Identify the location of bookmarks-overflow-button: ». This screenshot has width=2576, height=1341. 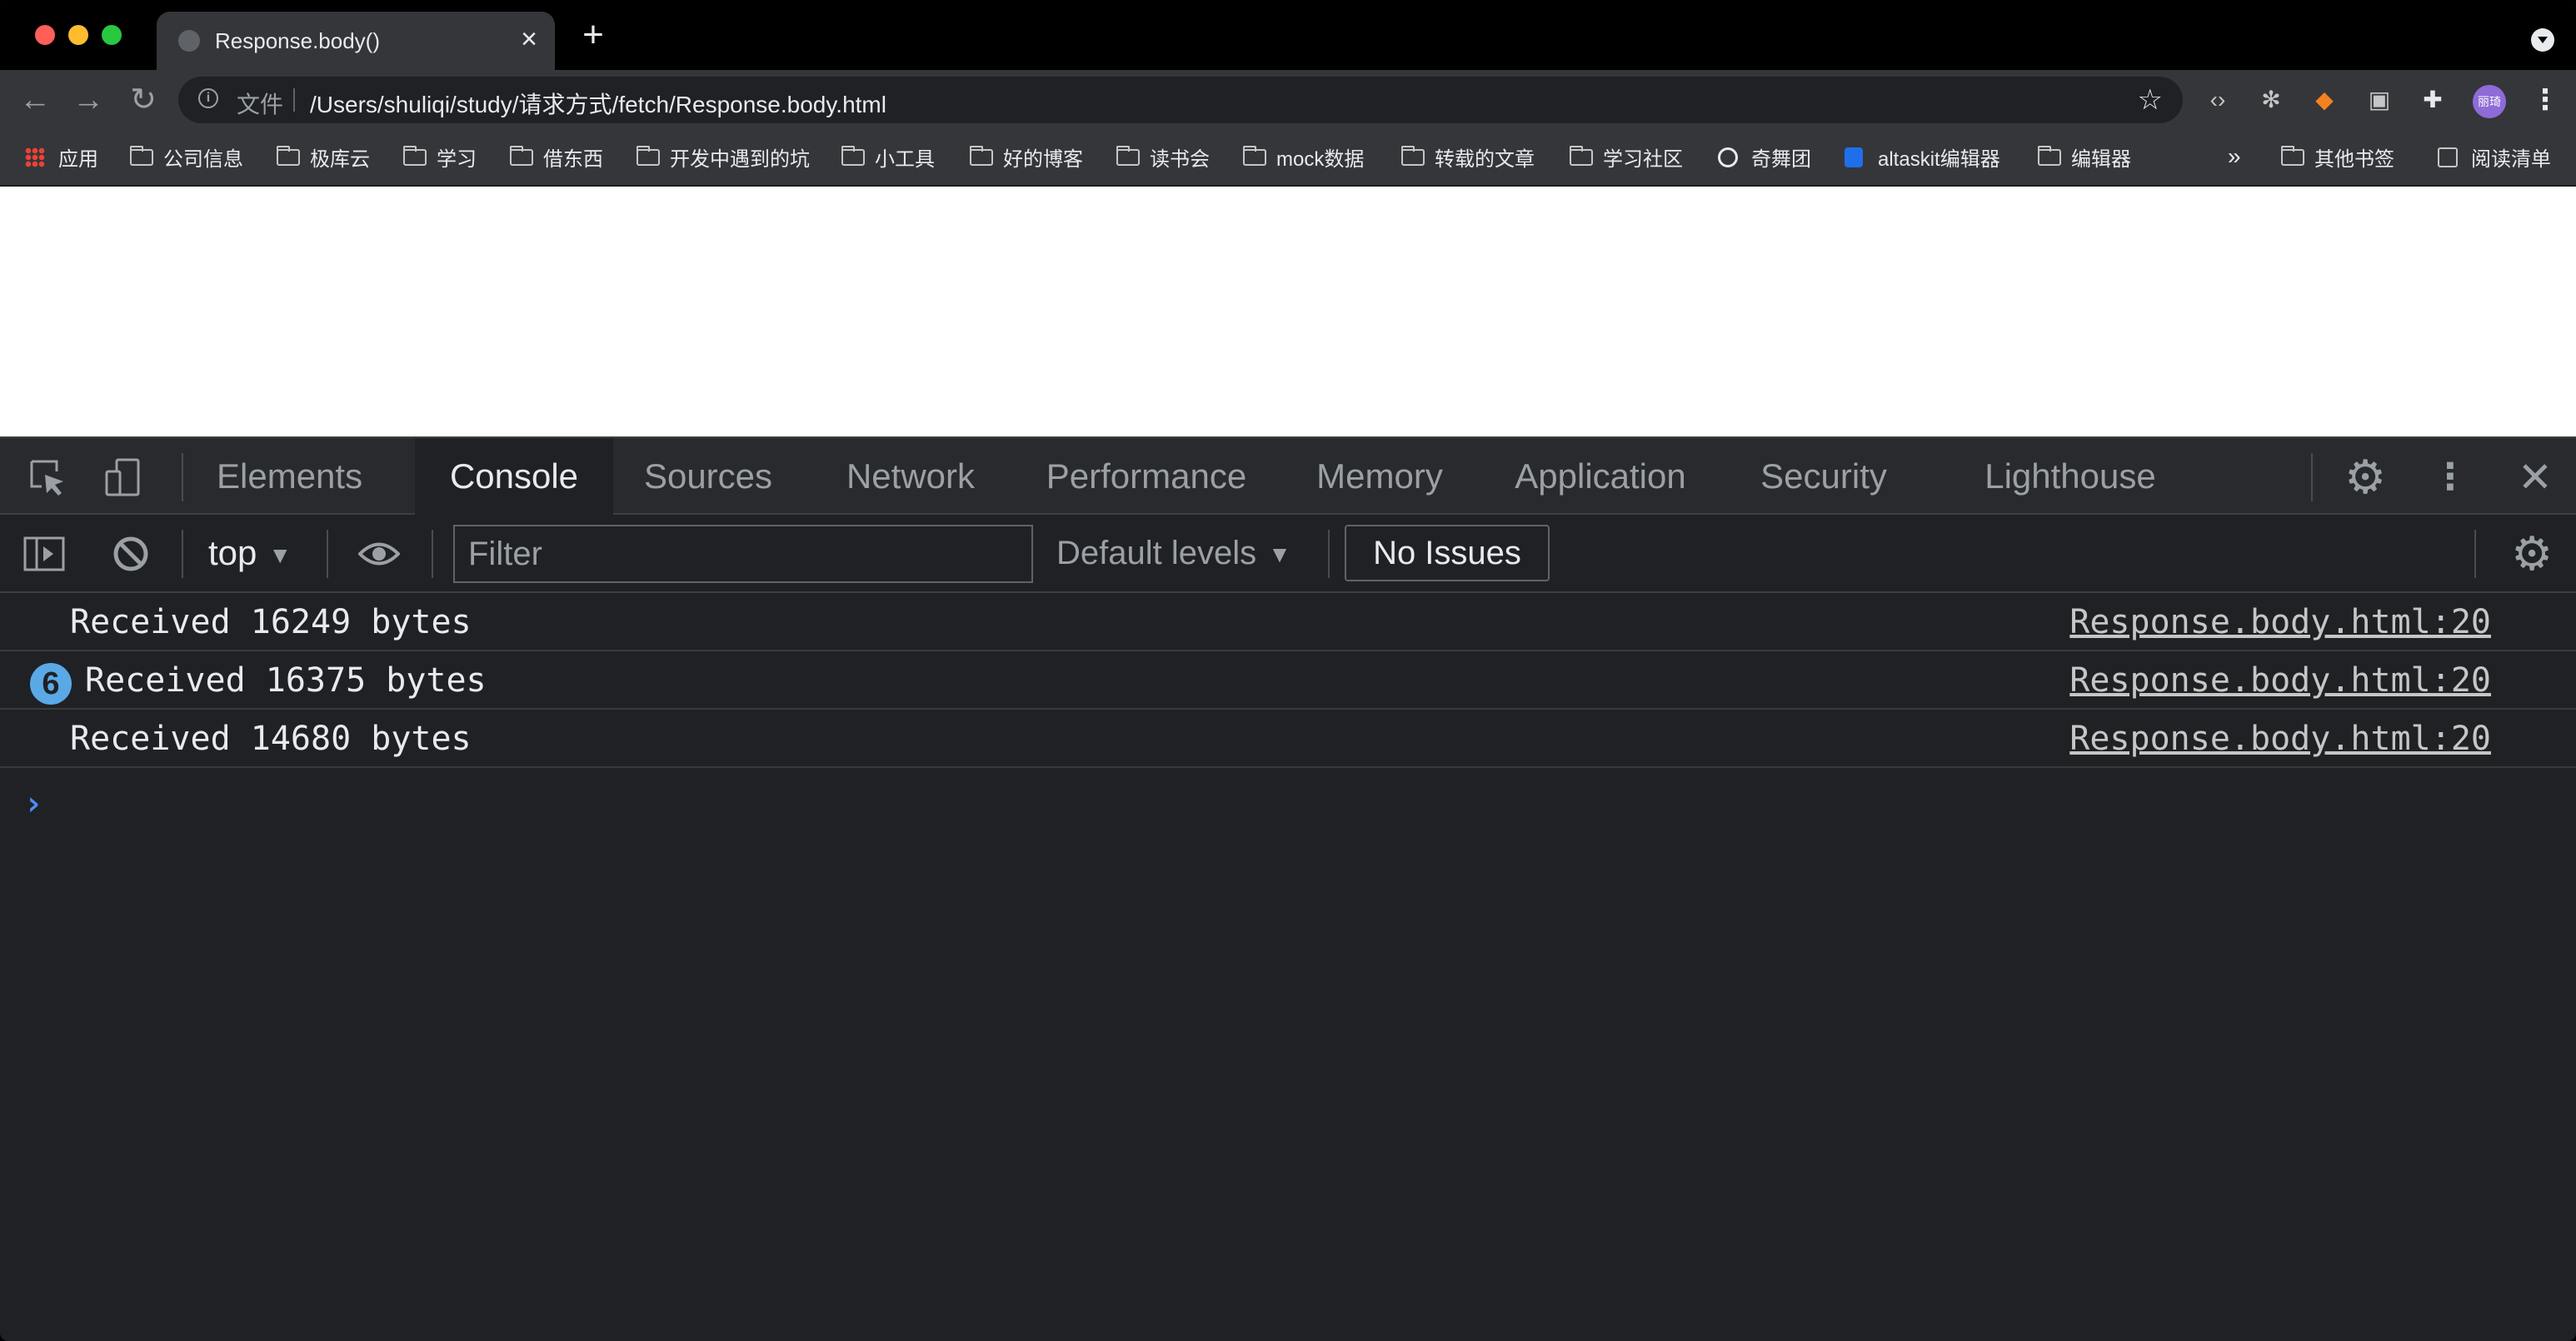
(2234, 156).